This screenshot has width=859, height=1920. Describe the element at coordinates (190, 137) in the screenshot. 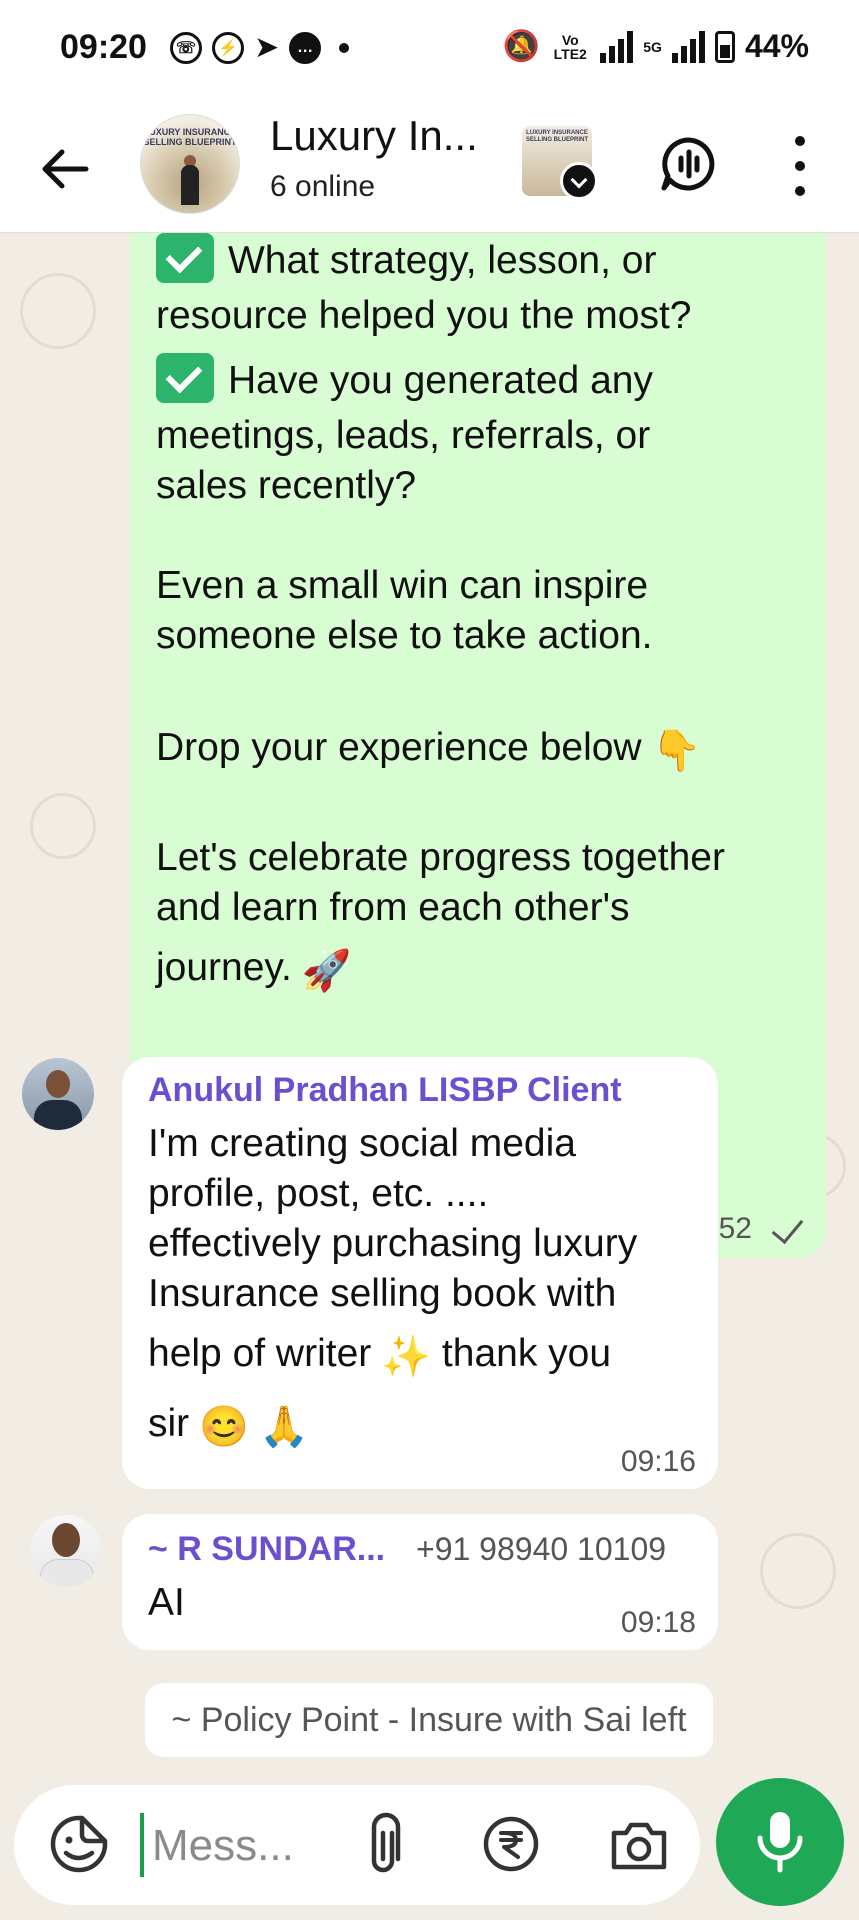

I see `avatar-caption: LUXURY INSURANCE SELLING BLUEPRINT` at that location.